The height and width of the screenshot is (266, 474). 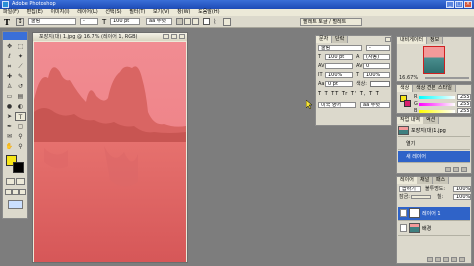 What do you see at coordinates (339, 75) in the screenshot?
I see `character-vscale-input: 100%` at bounding box center [339, 75].